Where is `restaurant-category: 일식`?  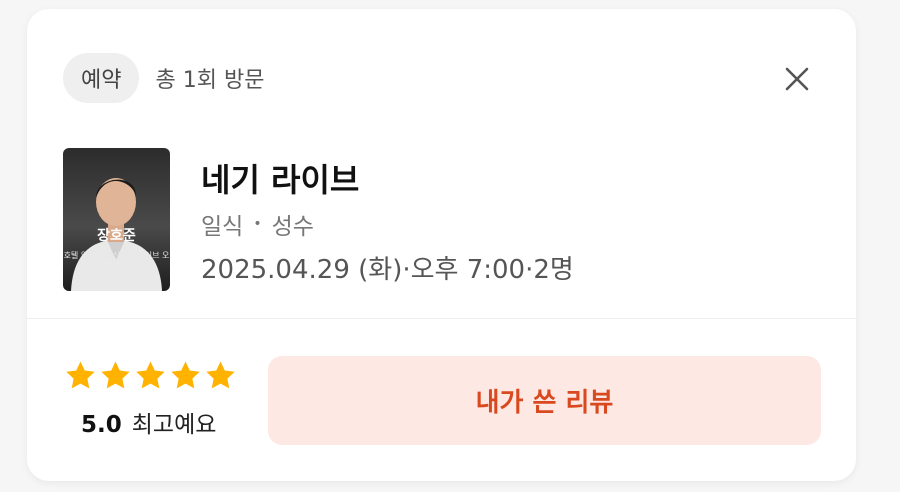 restaurant-category: 일식 is located at coordinates (222, 227).